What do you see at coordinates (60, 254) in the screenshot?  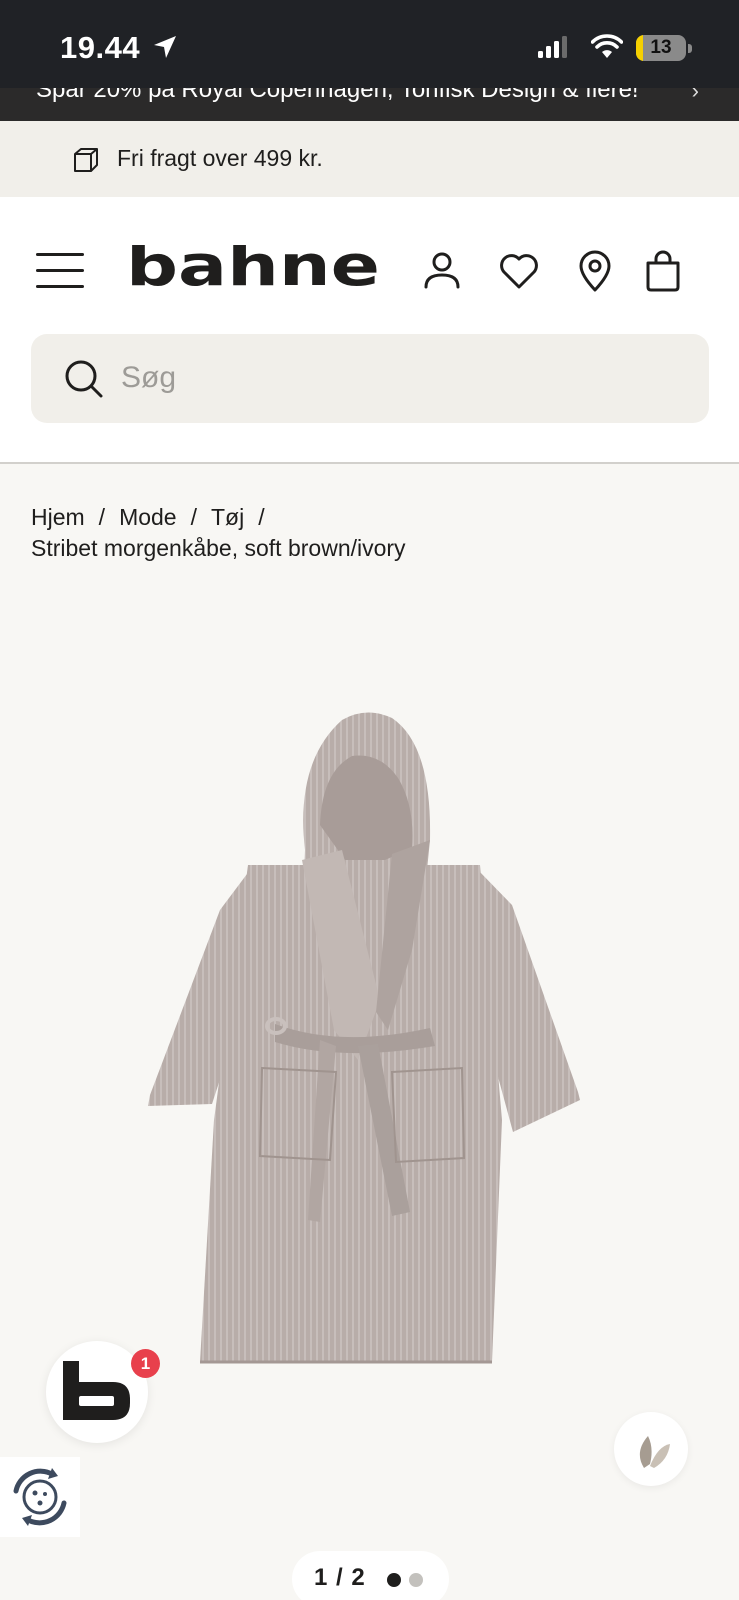 I see `menu-icon` at bounding box center [60, 254].